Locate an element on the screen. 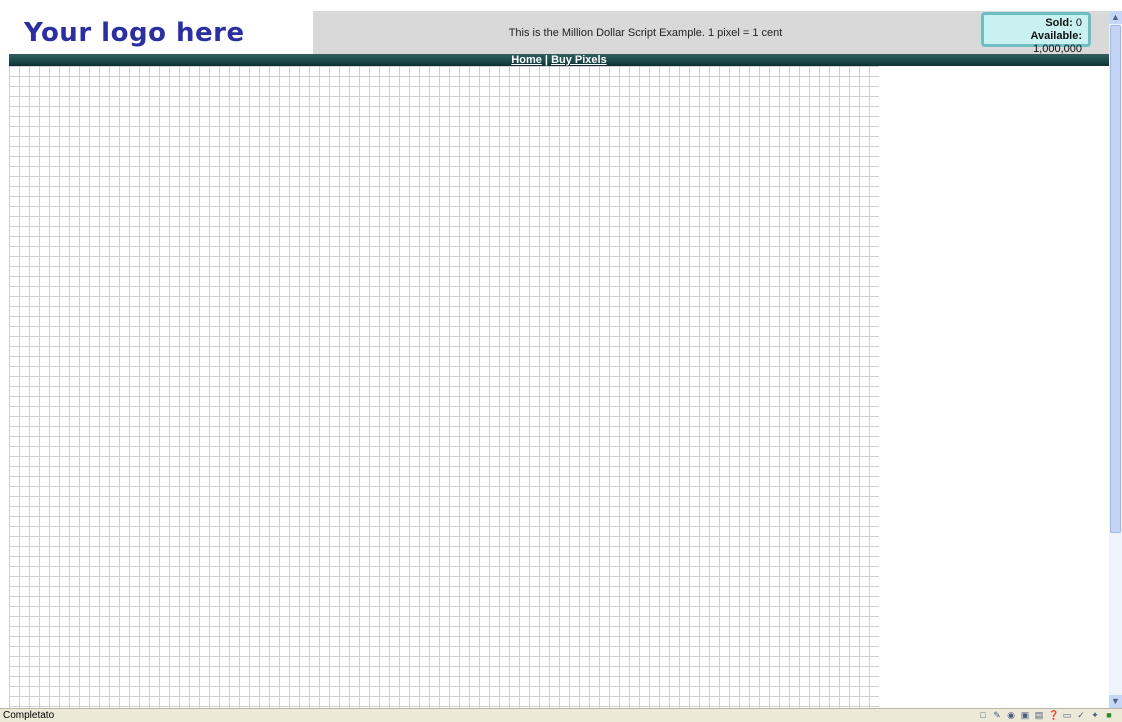 The image size is (1122, 722). scroll-up-arrow-icon: ▲ is located at coordinates (1115, 17).